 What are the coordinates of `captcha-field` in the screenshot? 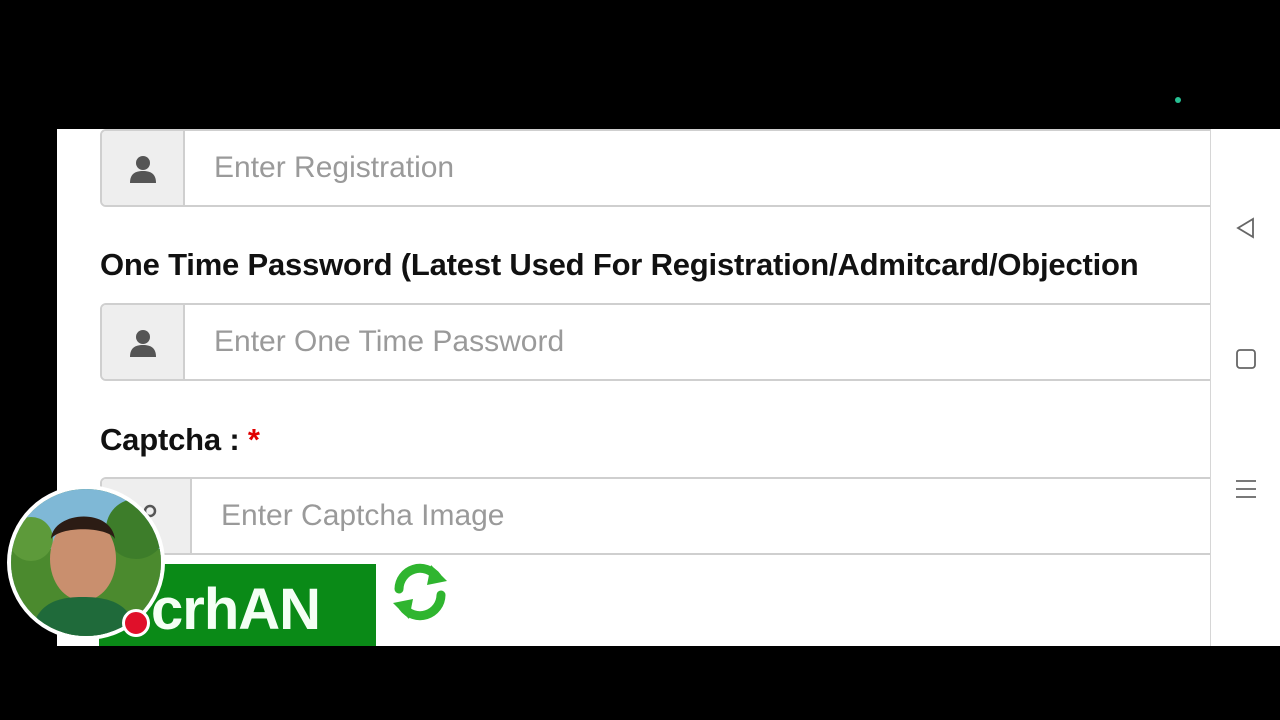 It's located at (709, 516).